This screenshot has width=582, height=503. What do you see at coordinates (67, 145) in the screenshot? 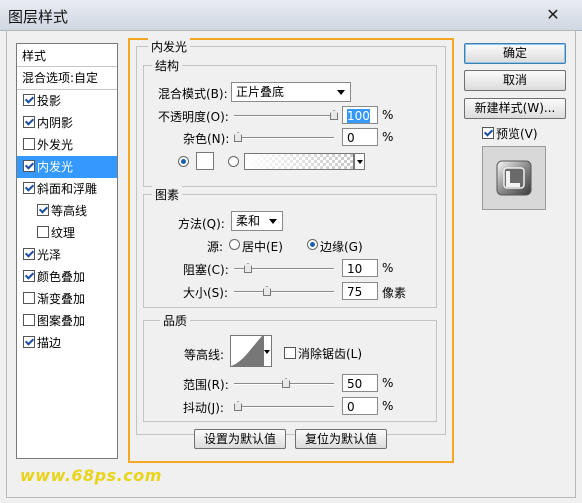
I see `style-item: 外发光` at bounding box center [67, 145].